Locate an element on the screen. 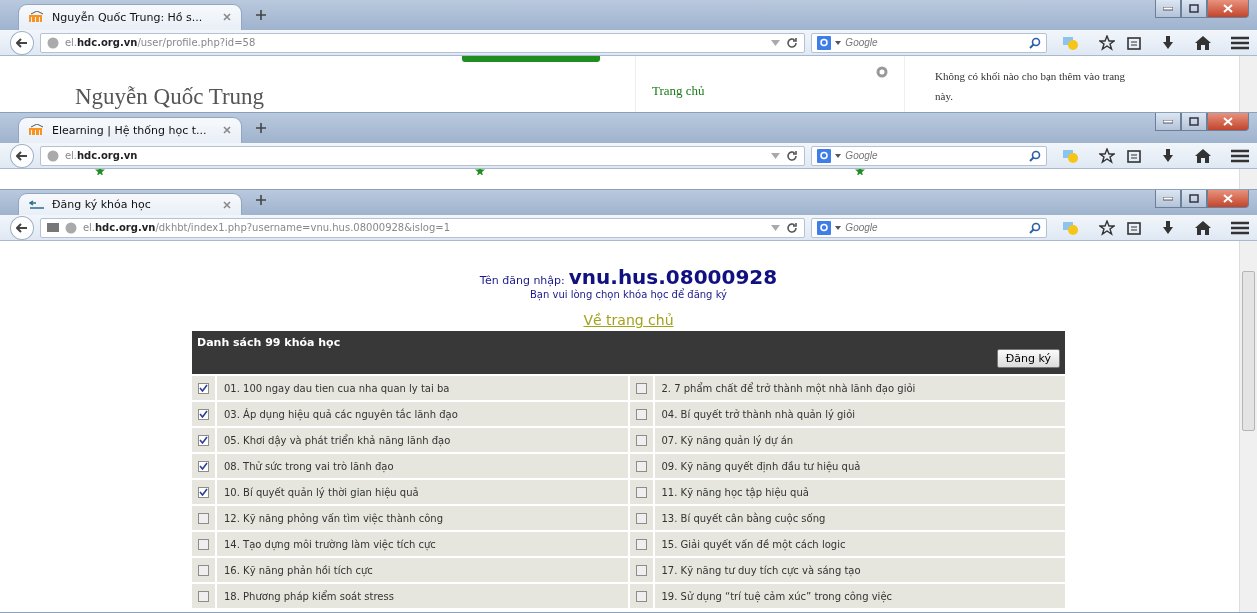 This screenshot has width=1257, height=613. course-name: 18. Phương pháp kiểm soát stress is located at coordinates (309, 596).